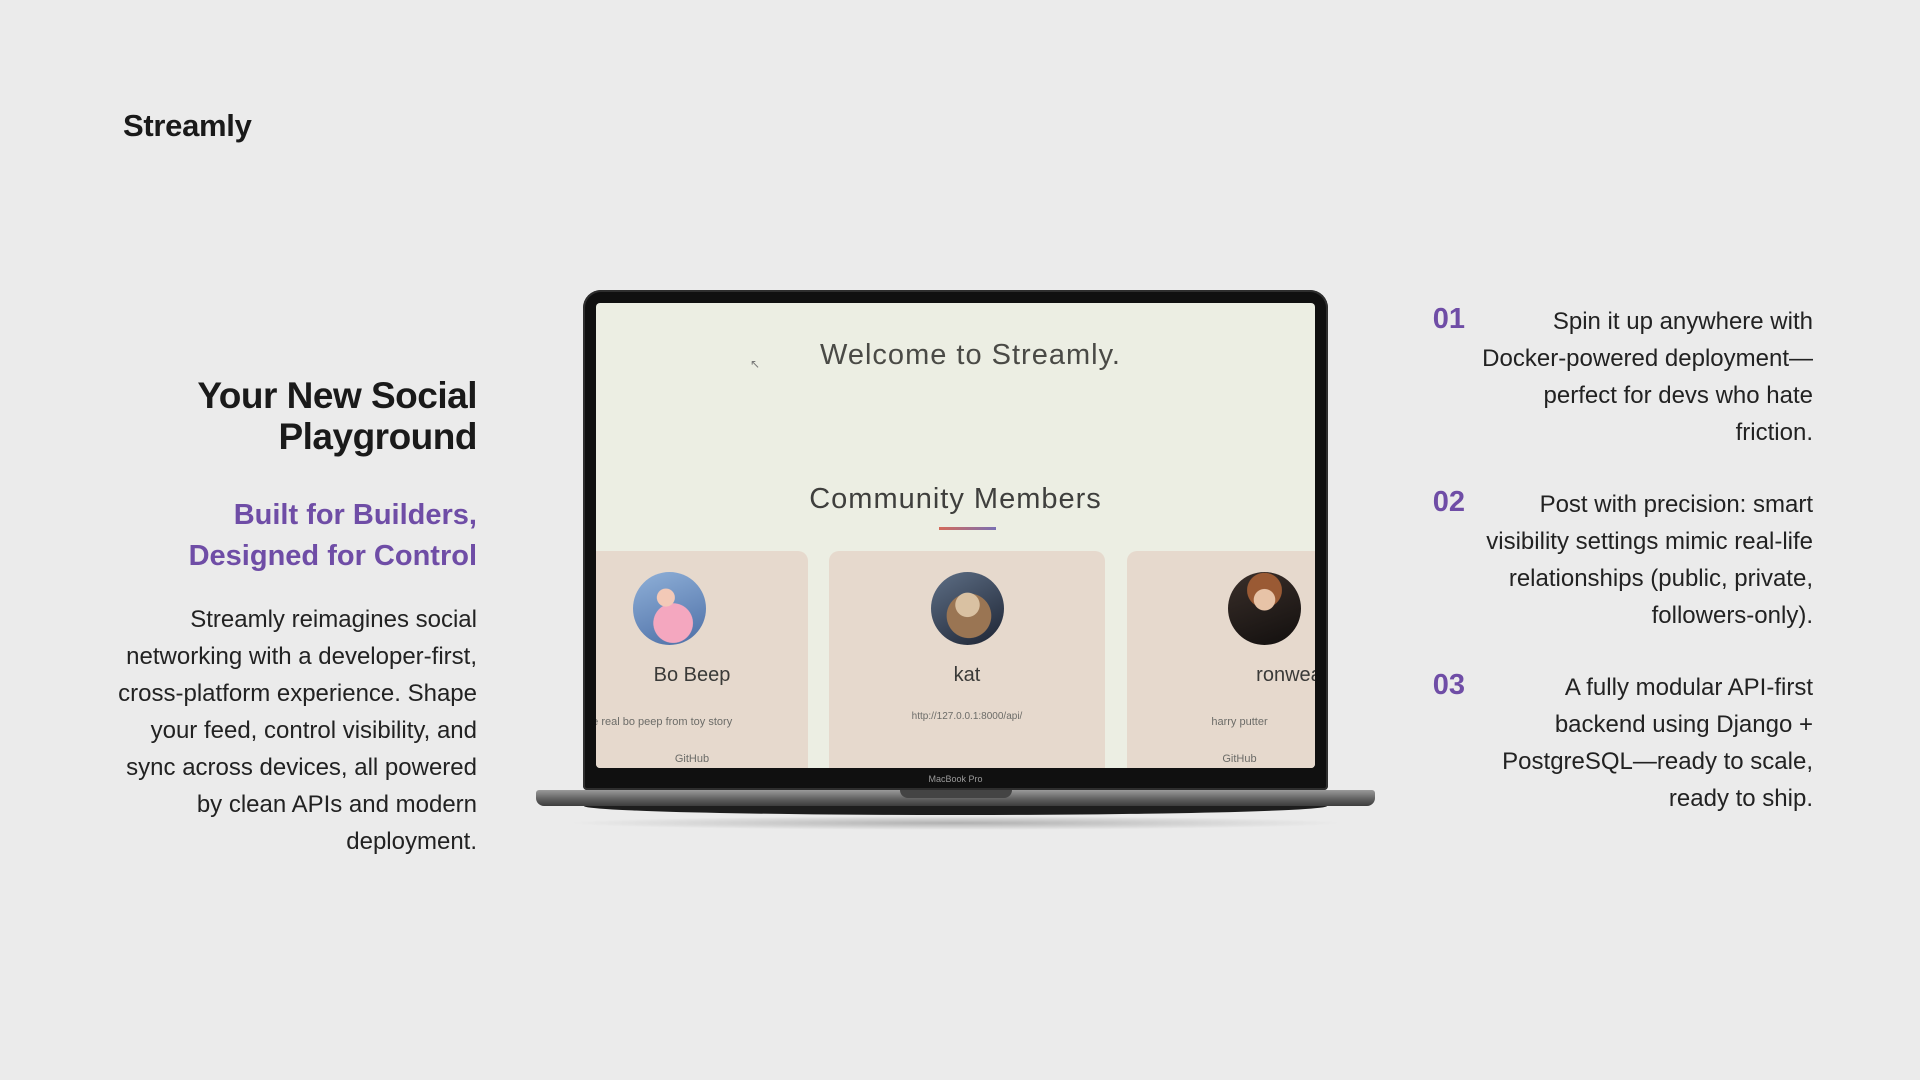  I want to click on member-bio: http://127.0.0.1:8000/api/, so click(967, 716).